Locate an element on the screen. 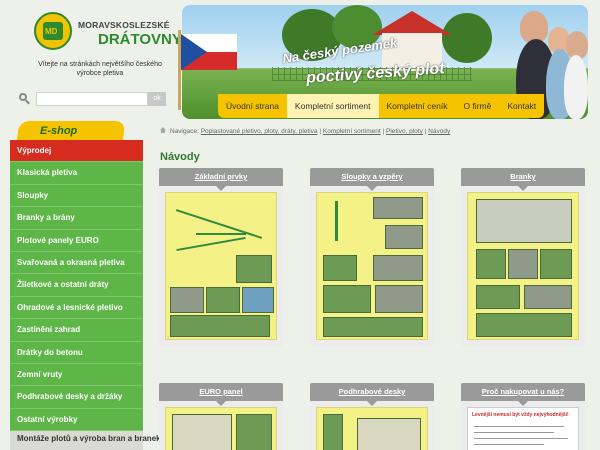 This screenshot has width=600, height=450. guide-card-title: Proč nakupovat u nás? is located at coordinates (523, 394).